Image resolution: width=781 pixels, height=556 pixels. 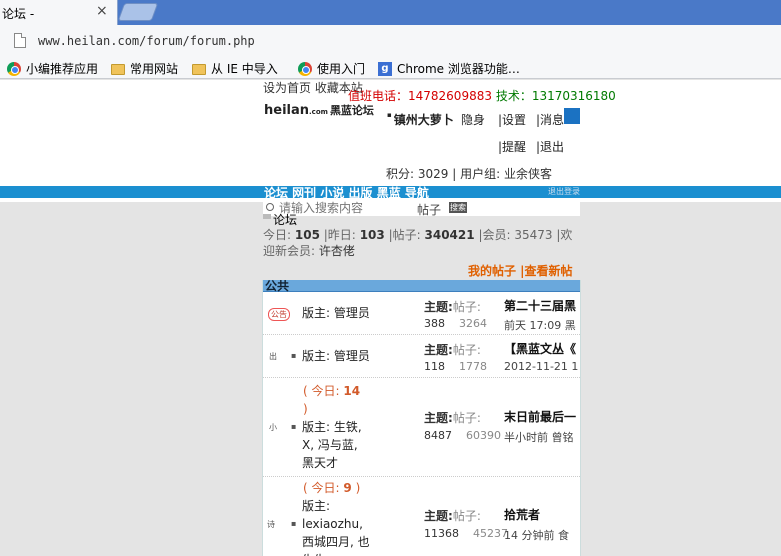 I want to click on my-posts-links: 我的帖子 |查看新帖, so click(x=524, y=270).